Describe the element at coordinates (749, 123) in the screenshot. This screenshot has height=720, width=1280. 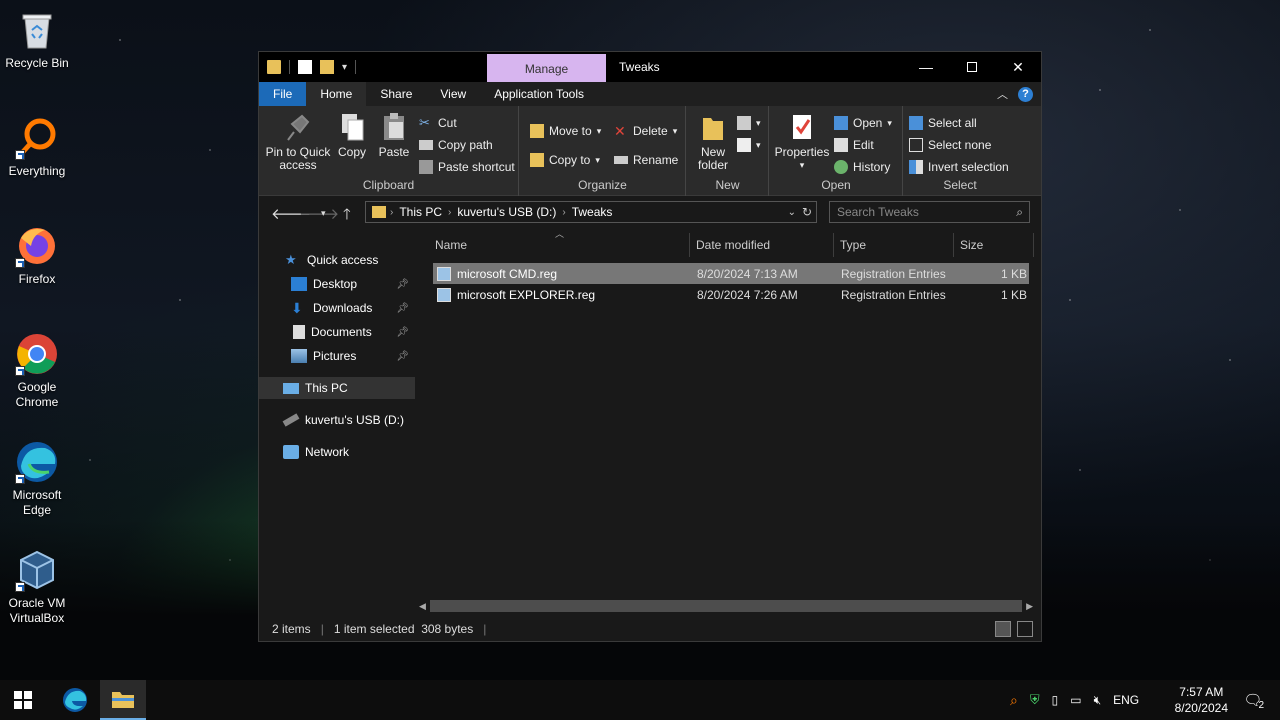
I see `new-item-button: ▾` at that location.